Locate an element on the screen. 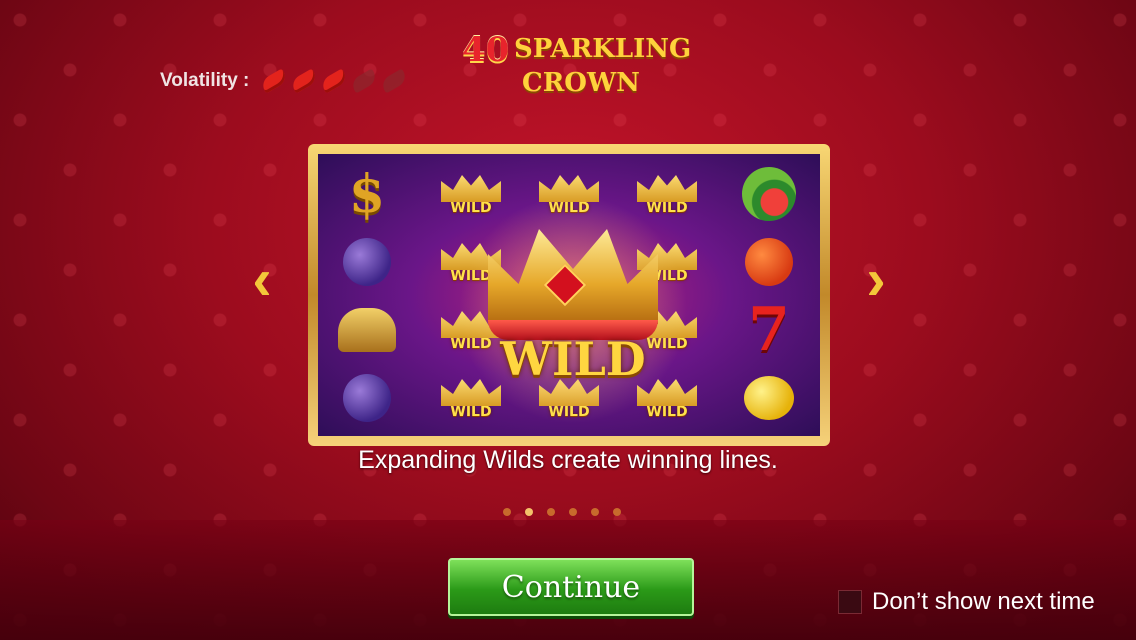  volatility-chilis is located at coordinates (334, 81).